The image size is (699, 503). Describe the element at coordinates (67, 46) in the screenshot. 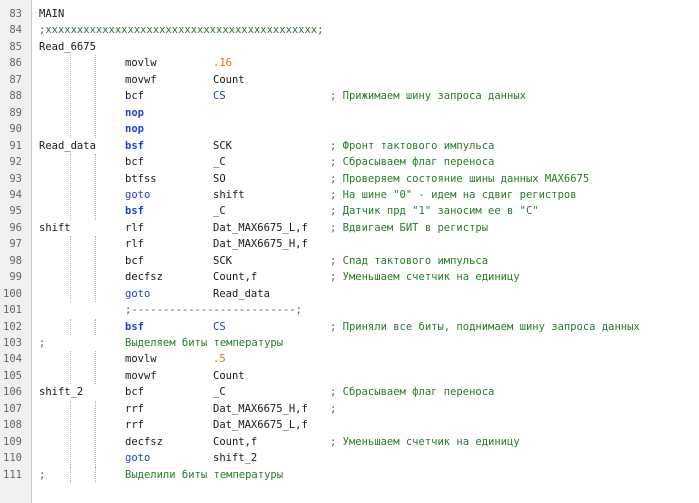

I see `code-label: Read_6675` at that location.